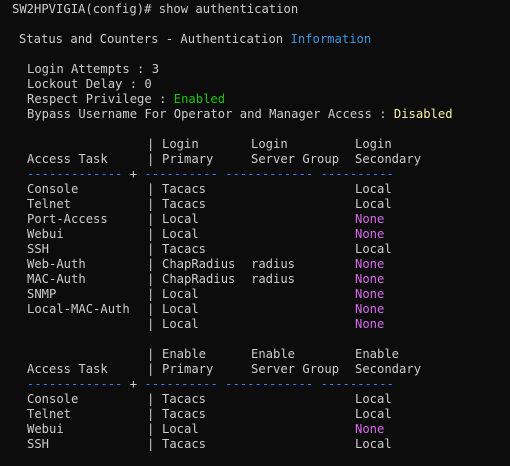  Describe the element at coordinates (331, 39) in the screenshot. I see `header-highlight: Information` at that location.